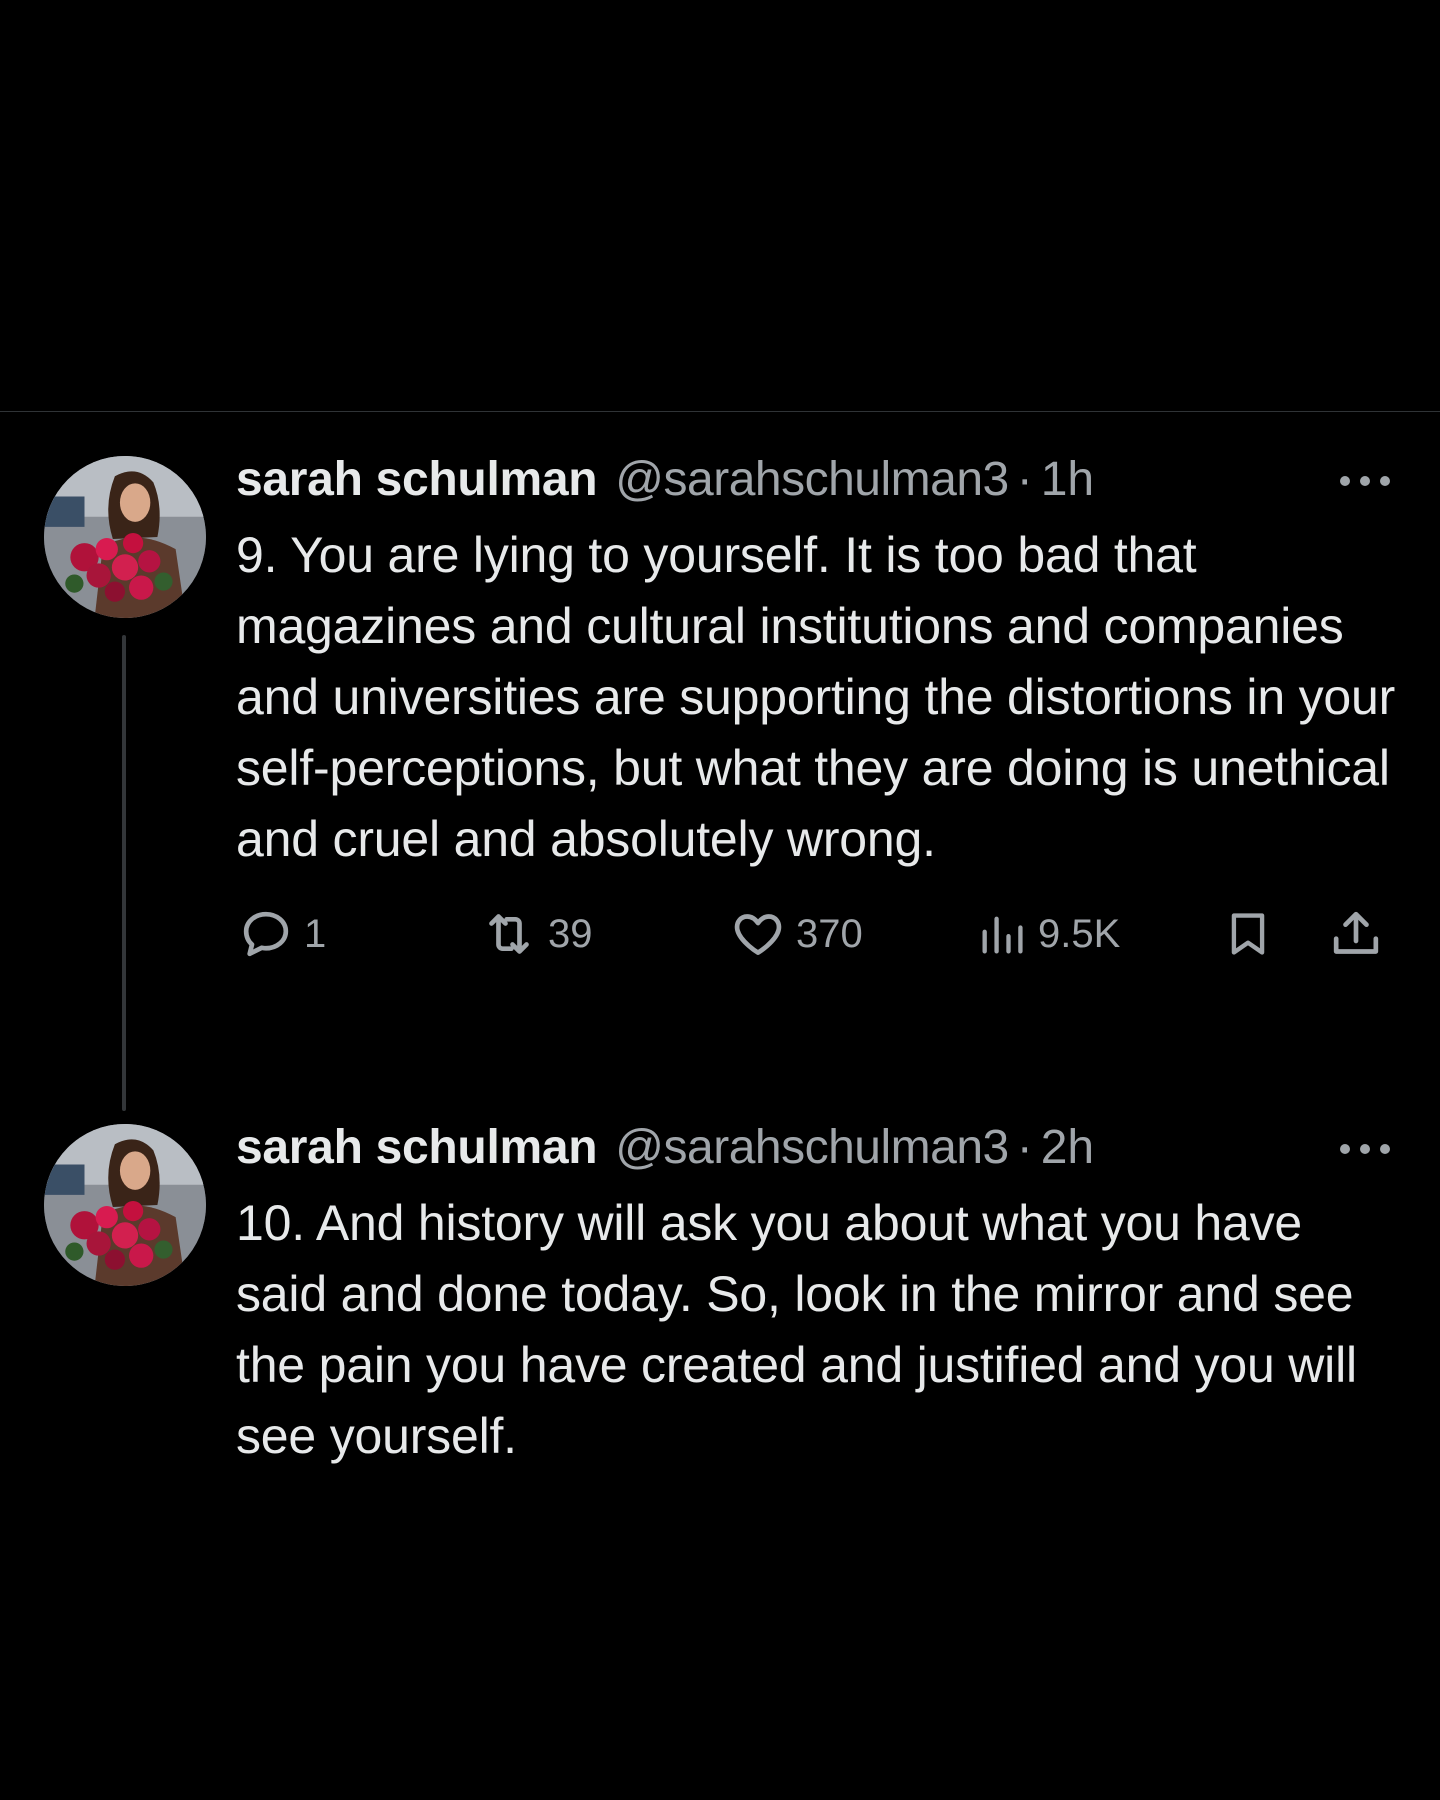 The height and width of the screenshot is (1800, 1440). Describe the element at coordinates (1067, 479) in the screenshot. I see `timestamp: 1h` at that location.